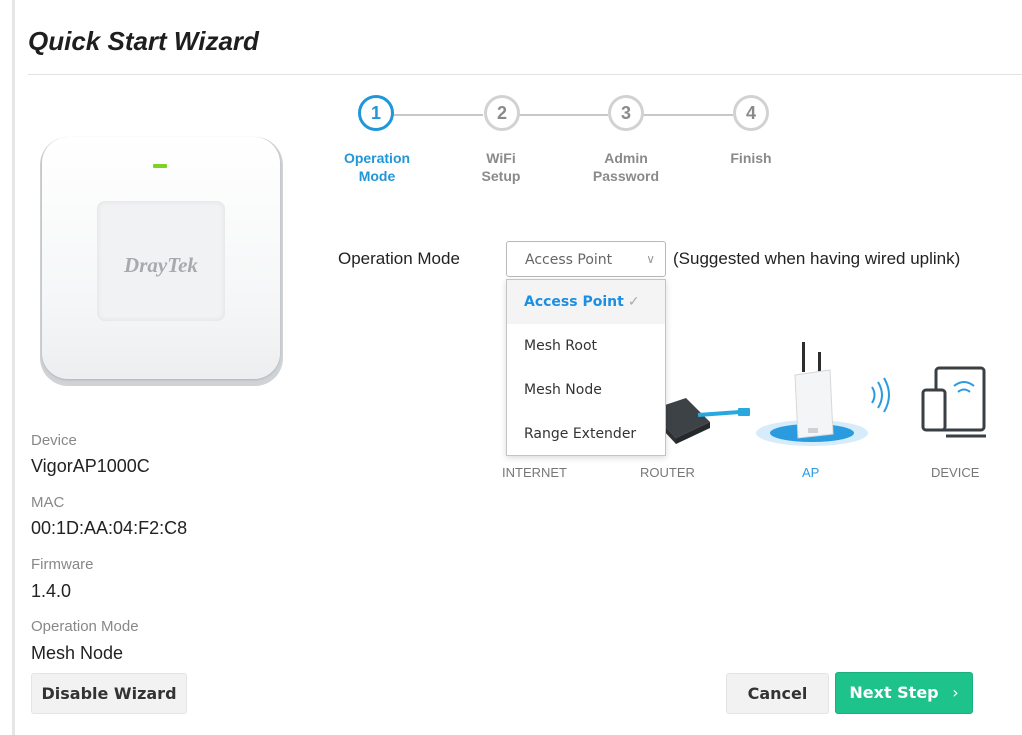  What do you see at coordinates (143, 41) in the screenshot?
I see `page-title: Quick Start Wizard` at bounding box center [143, 41].